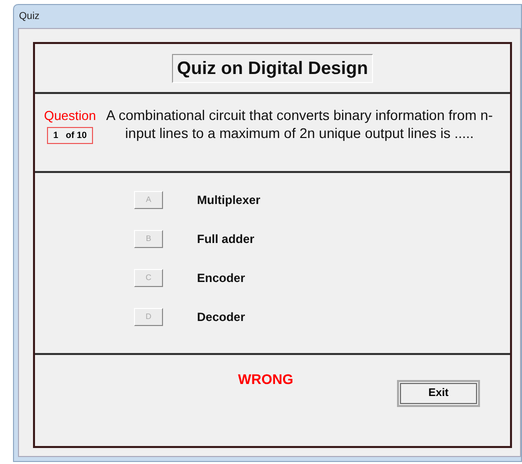 This screenshot has height=464, width=522. Describe the element at coordinates (225, 239) in the screenshot. I see `option-text: Full adder` at that location.